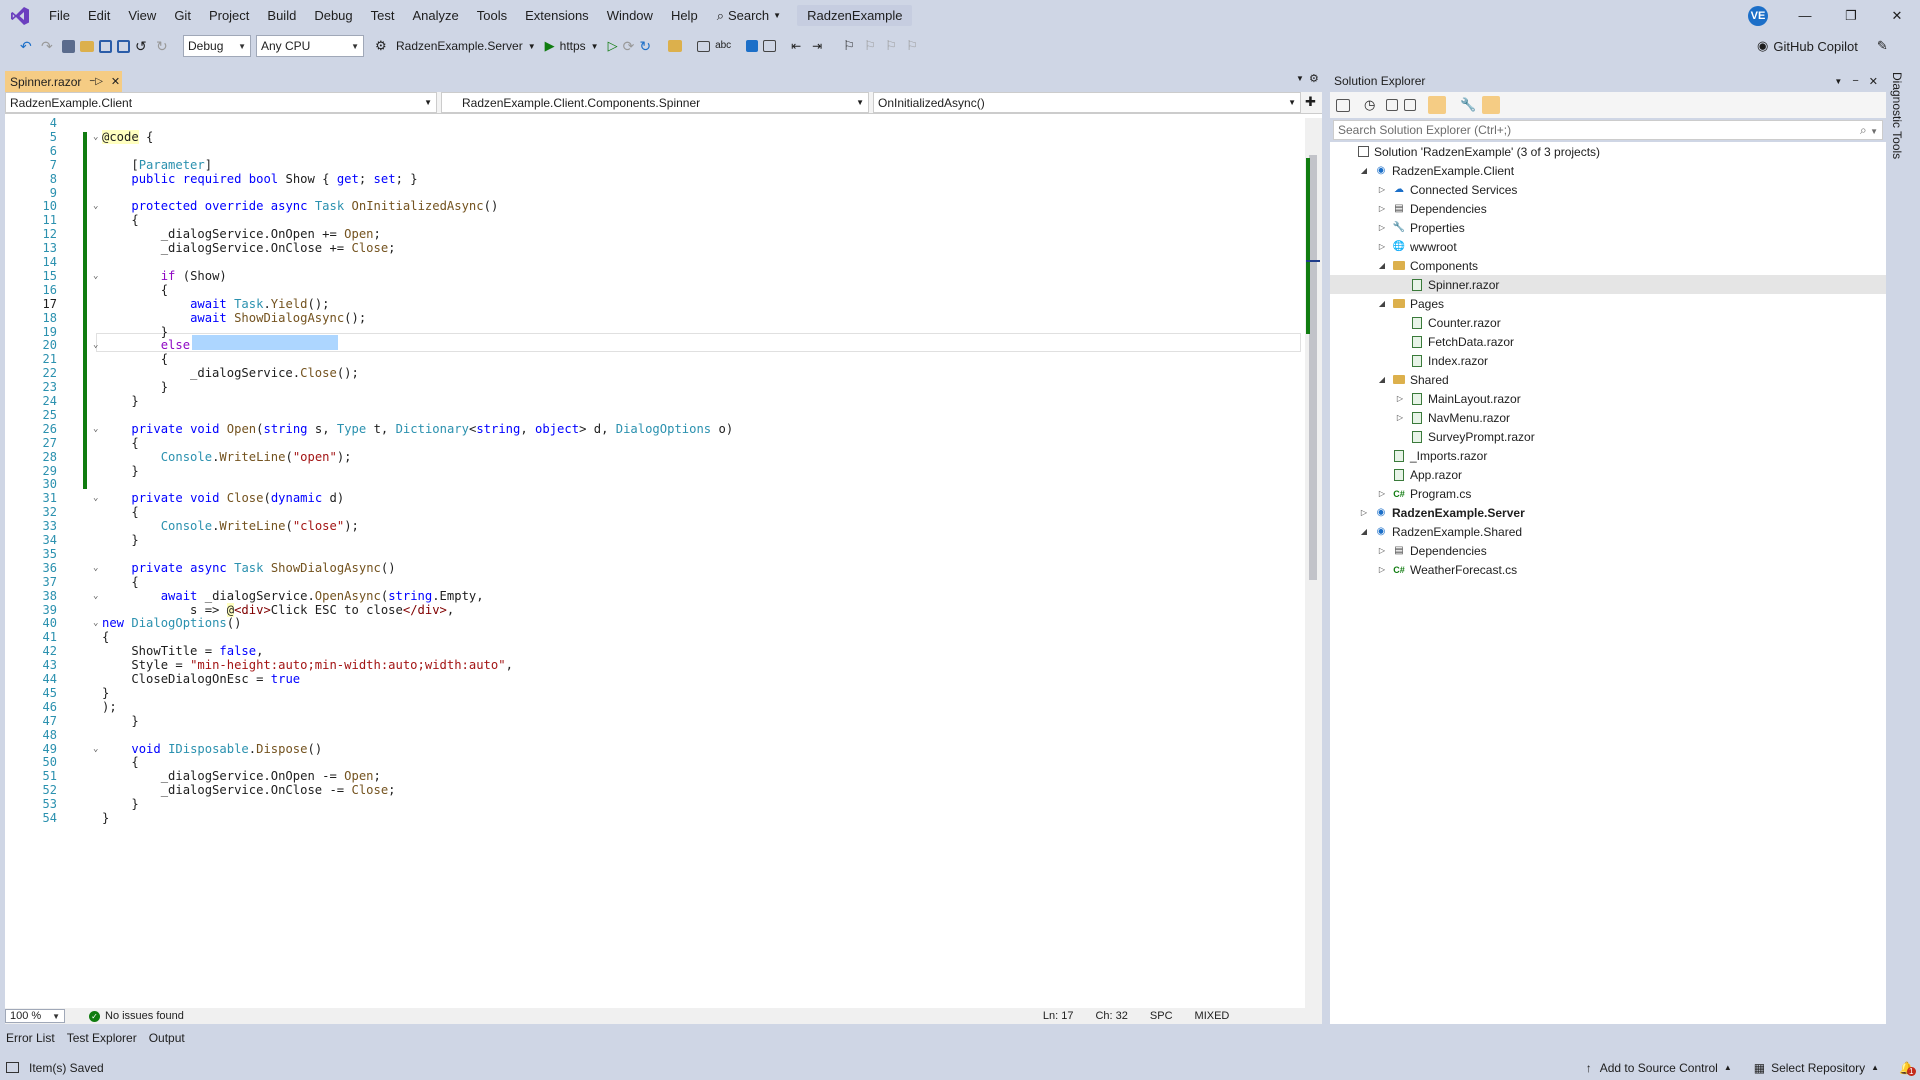 Image resolution: width=1920 pixels, height=1080 pixels. What do you see at coordinates (1087, 102) in the screenshot?
I see `member-nav-select: OnInitializedAsync() ▼` at bounding box center [1087, 102].